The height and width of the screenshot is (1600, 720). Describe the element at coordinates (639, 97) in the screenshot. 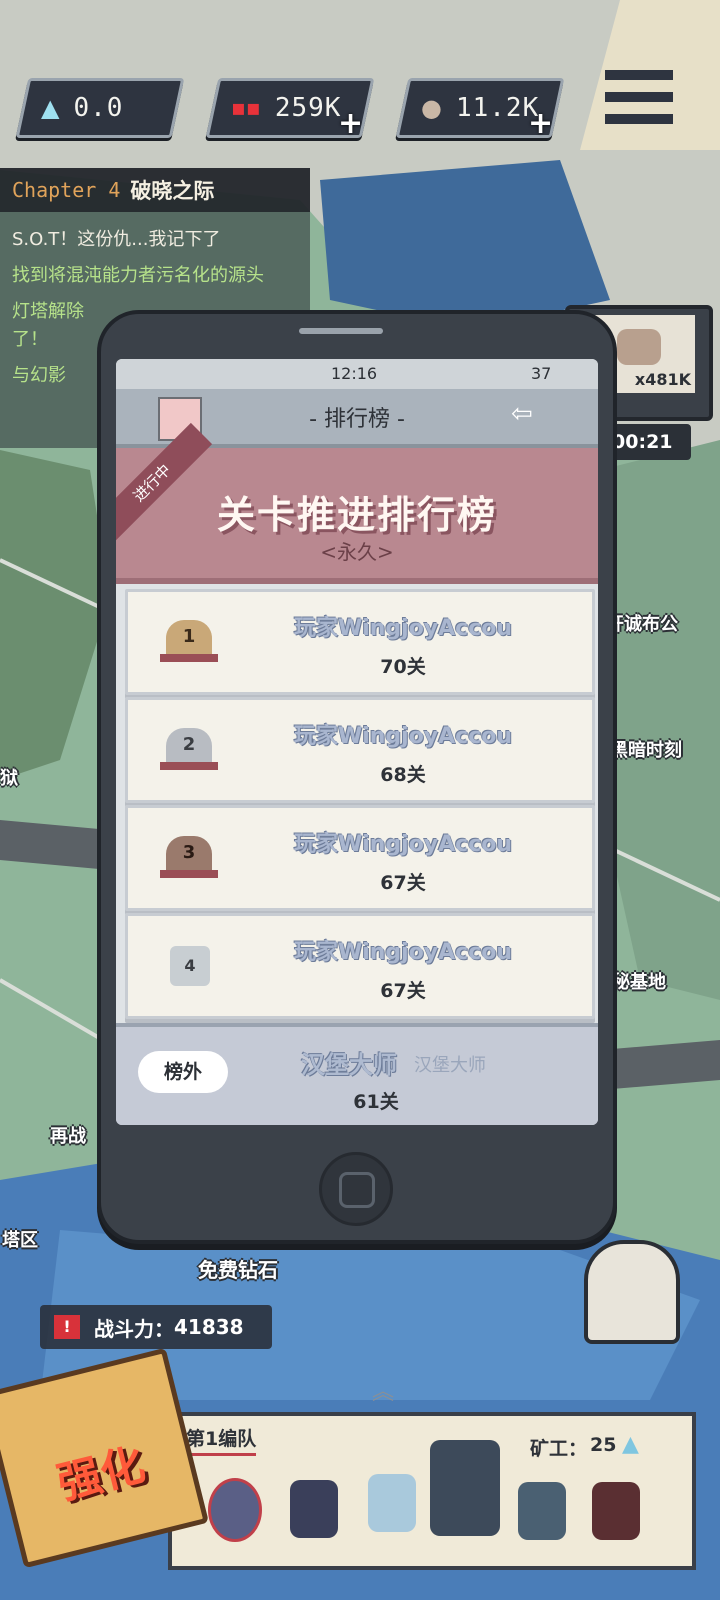

I see `menu-icon` at that location.